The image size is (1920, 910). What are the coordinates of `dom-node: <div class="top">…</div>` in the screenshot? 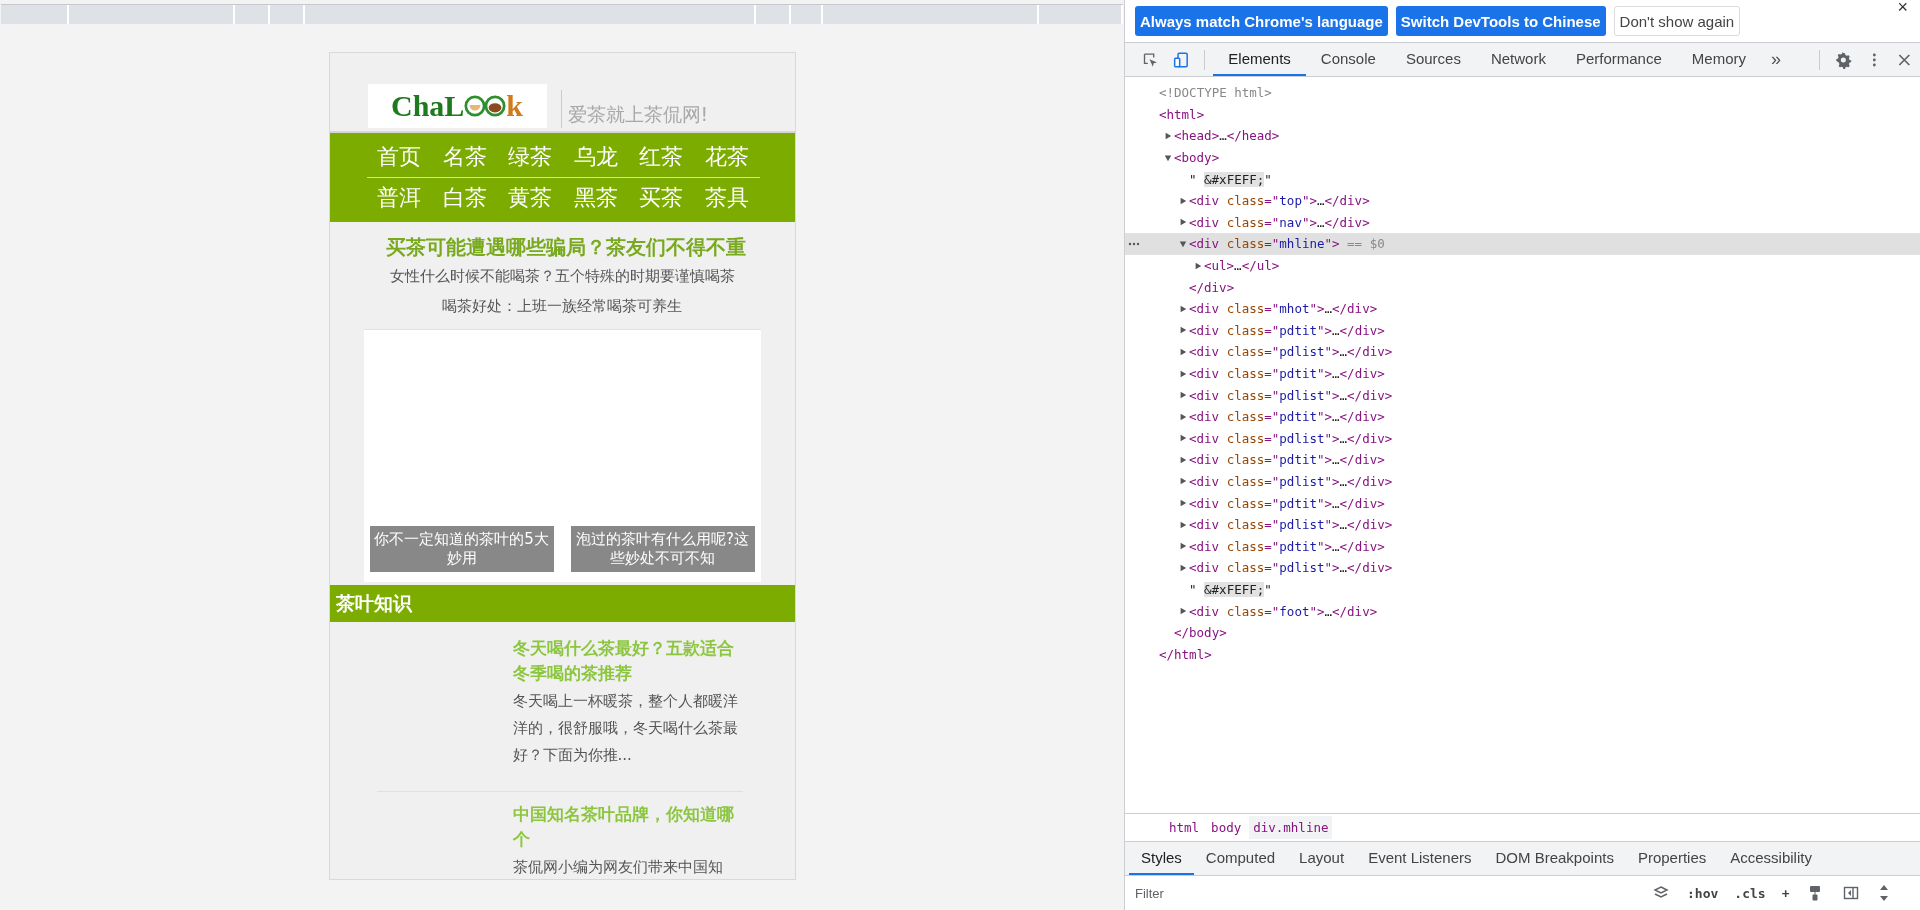 It's located at (1279, 201).